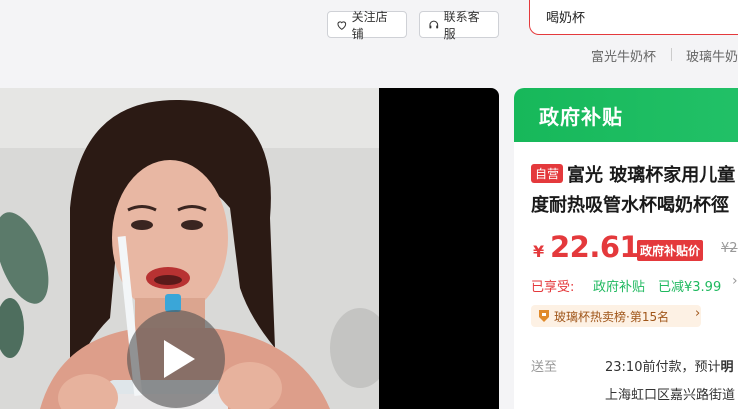  What do you see at coordinates (342, 25) in the screenshot?
I see `heart-icon` at bounding box center [342, 25].